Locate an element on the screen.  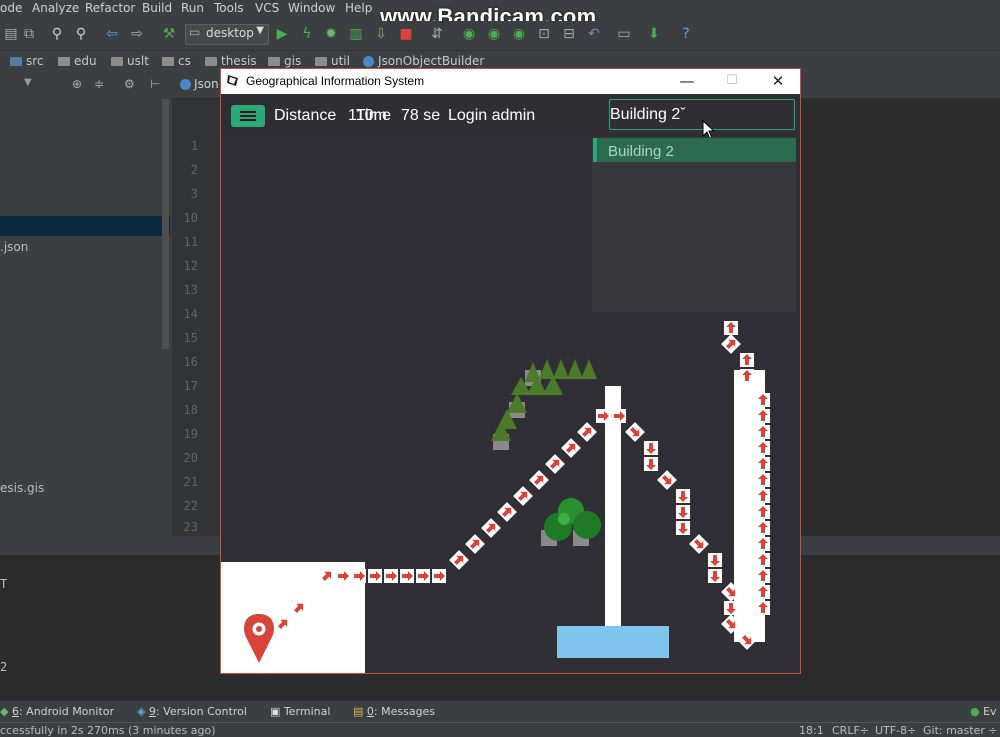
breadcrumb-uslt: uslt is located at coordinates (130, 61).